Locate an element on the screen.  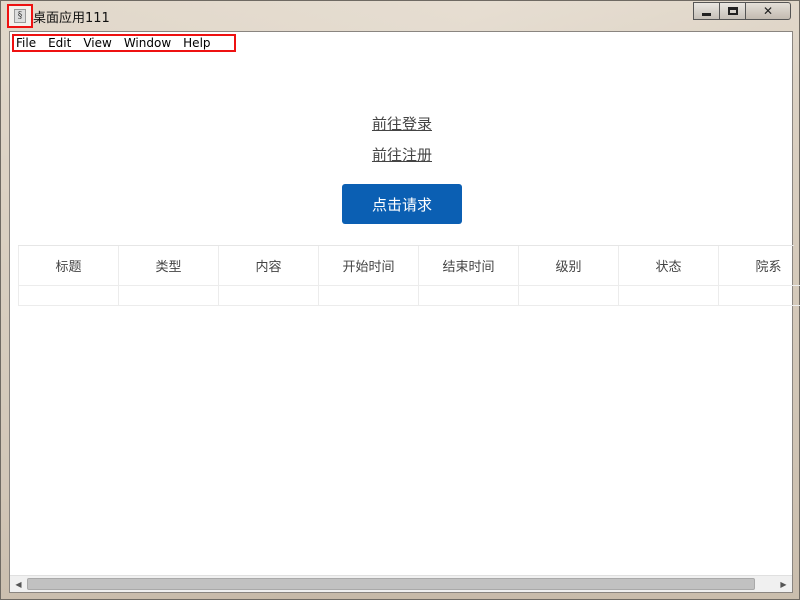
app-icon: § is located at coordinates (20, 16).